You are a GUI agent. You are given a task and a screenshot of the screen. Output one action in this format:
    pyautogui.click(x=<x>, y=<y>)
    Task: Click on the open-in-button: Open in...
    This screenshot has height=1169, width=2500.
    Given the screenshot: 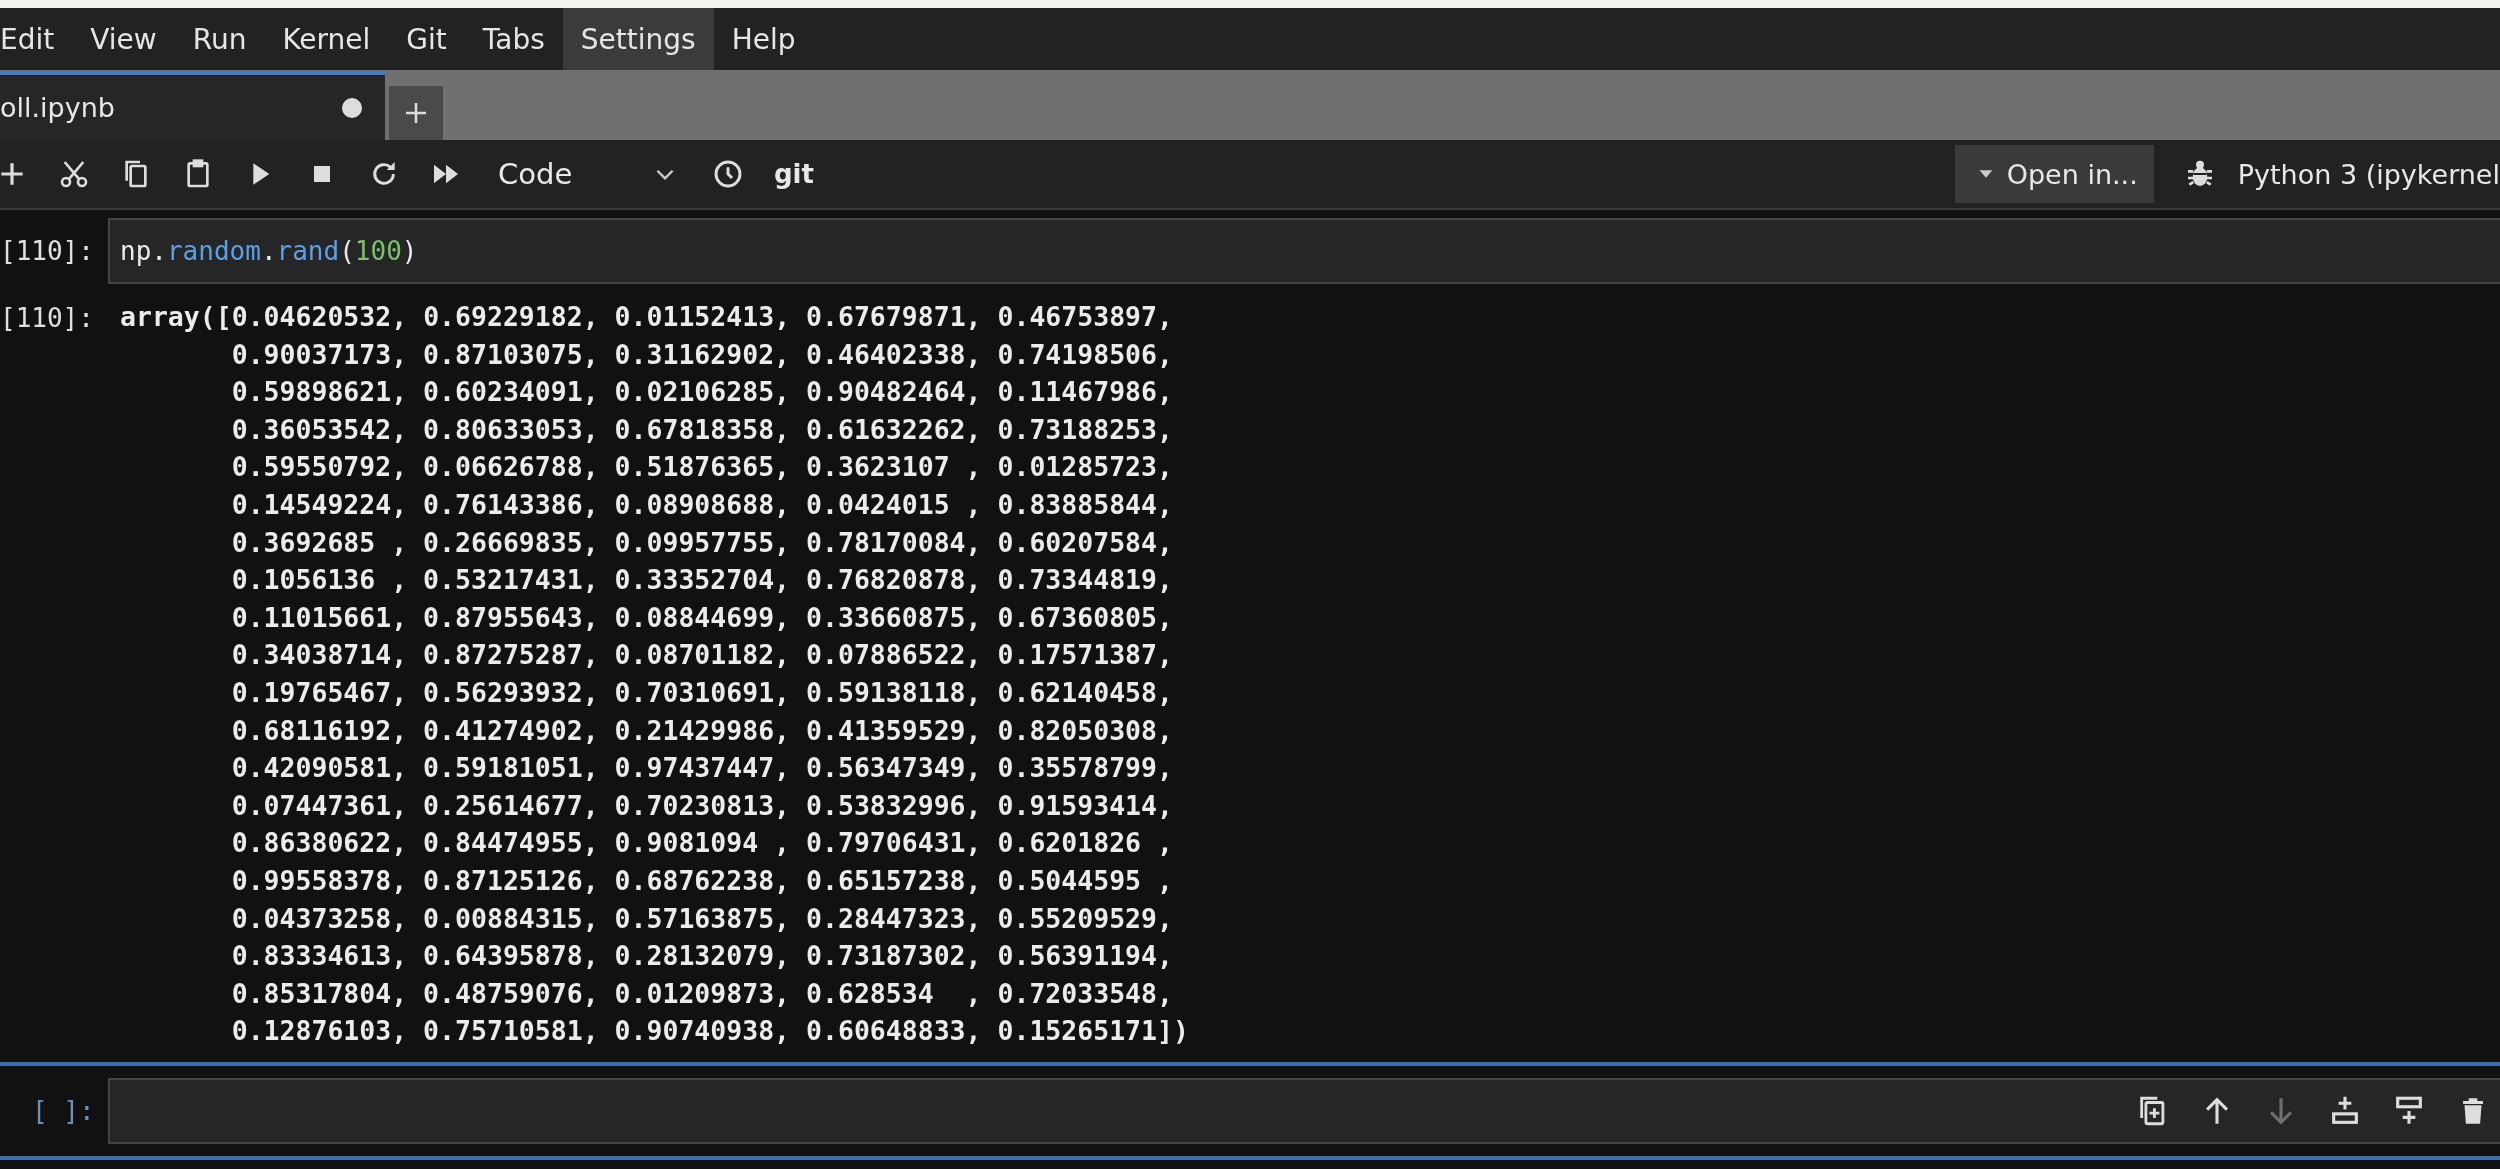 What is the action you would take?
    pyautogui.click(x=2054, y=174)
    